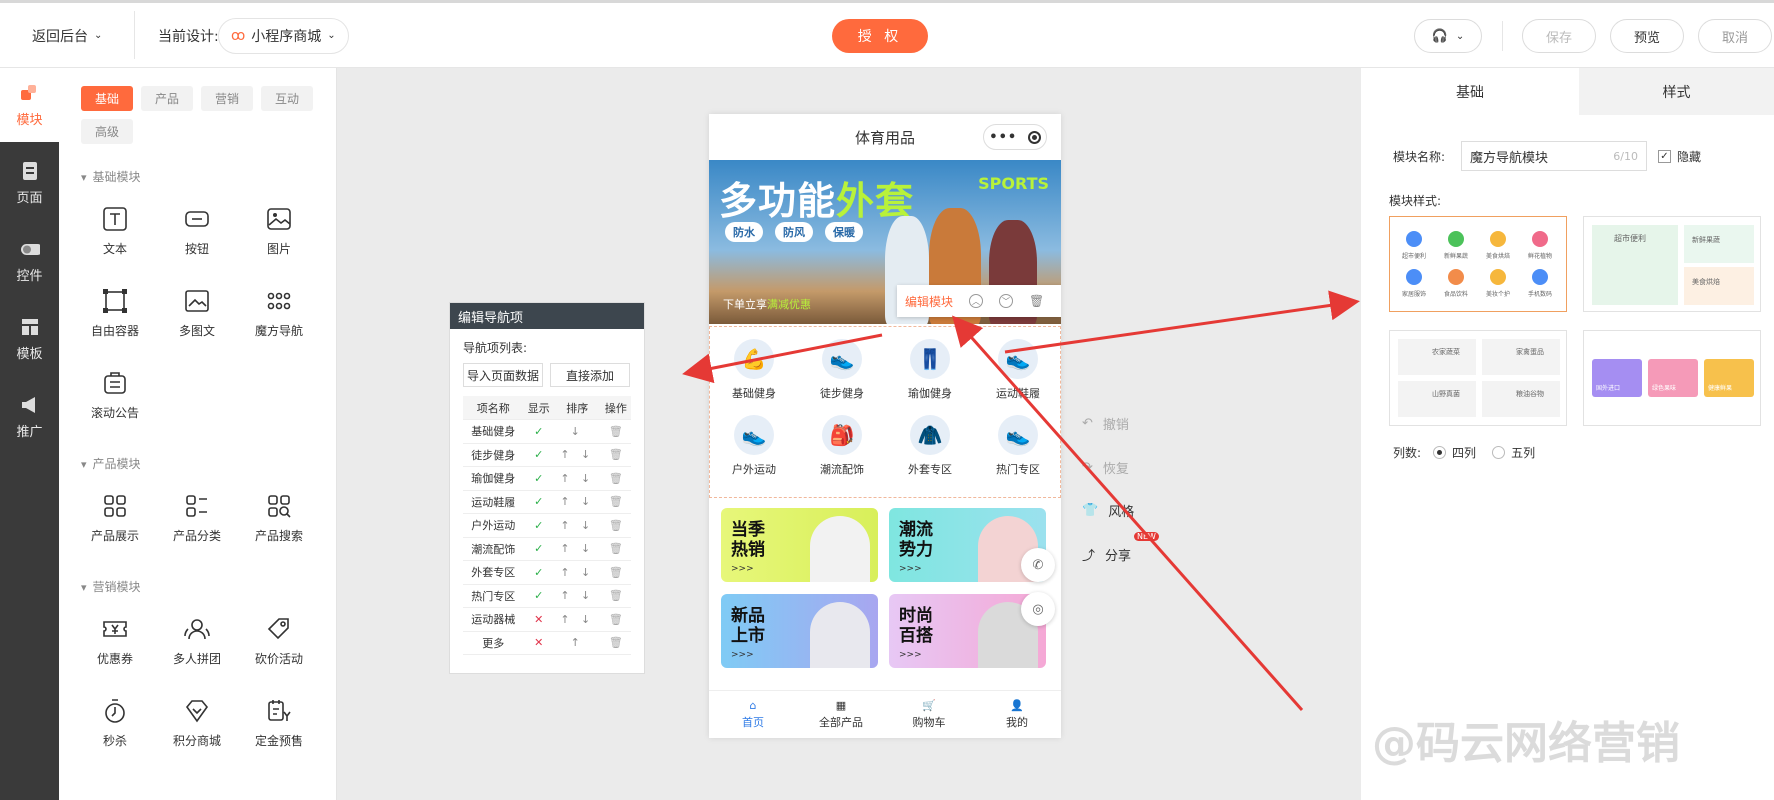 The height and width of the screenshot is (800, 1774). What do you see at coordinates (1735, 36) in the screenshot?
I see `cancel-button: 取消` at bounding box center [1735, 36].